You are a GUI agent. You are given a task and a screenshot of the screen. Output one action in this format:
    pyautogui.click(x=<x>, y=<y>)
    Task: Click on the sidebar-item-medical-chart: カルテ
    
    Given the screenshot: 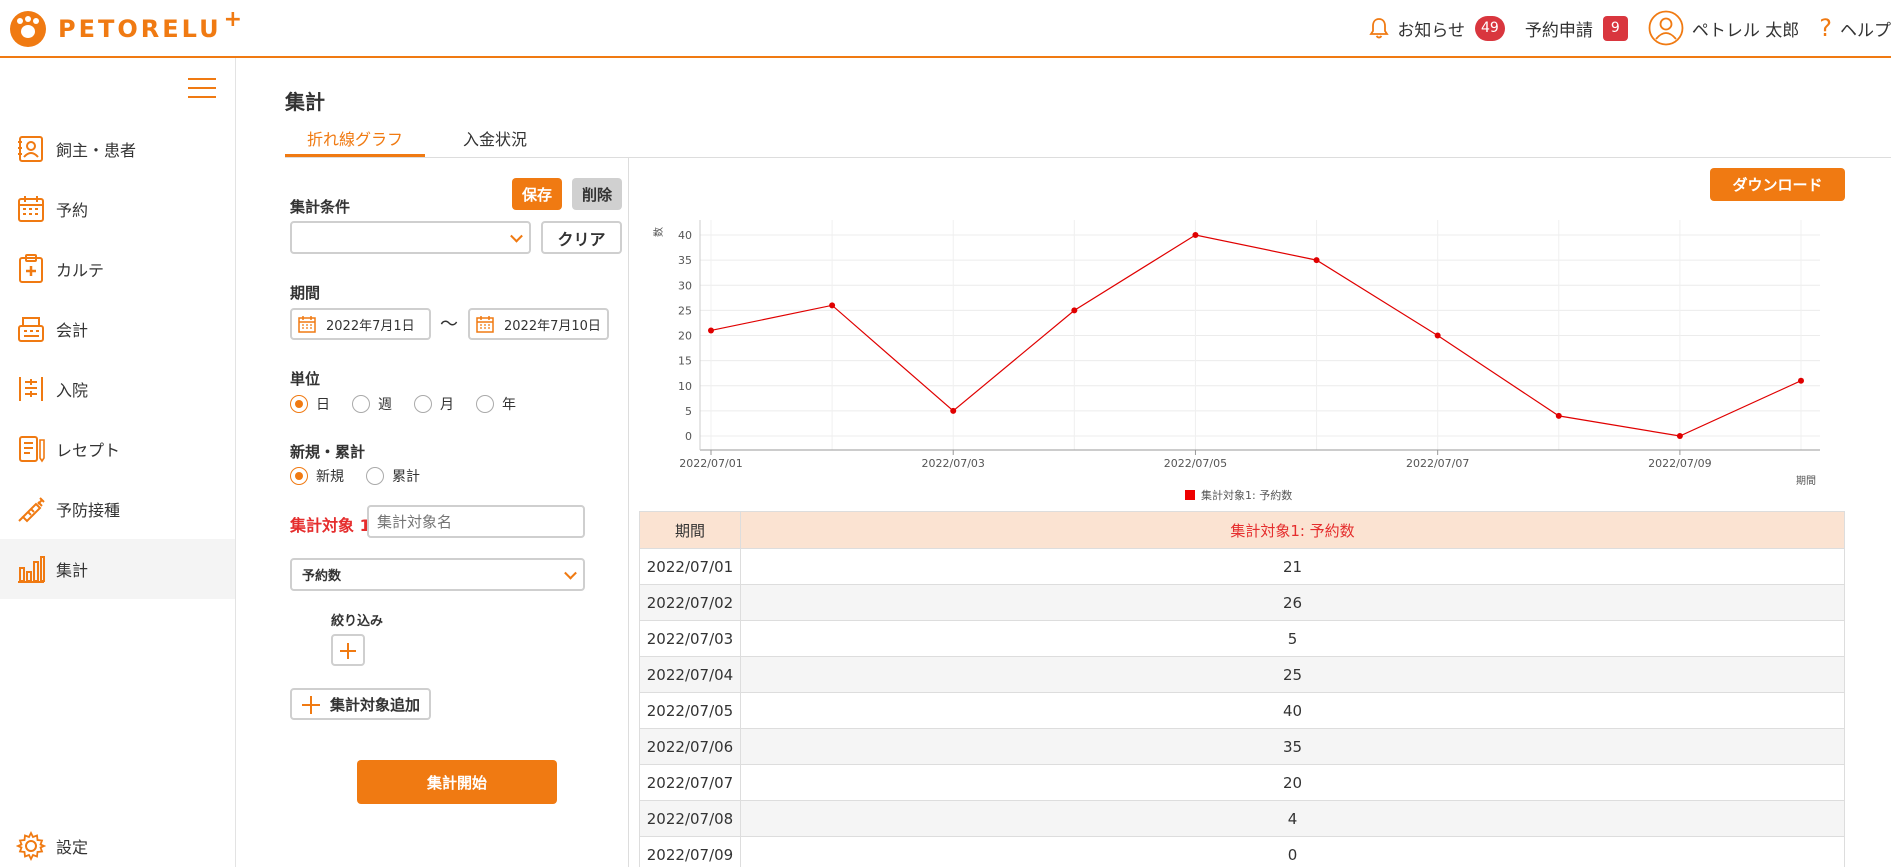 What is the action you would take?
    pyautogui.click(x=117, y=269)
    